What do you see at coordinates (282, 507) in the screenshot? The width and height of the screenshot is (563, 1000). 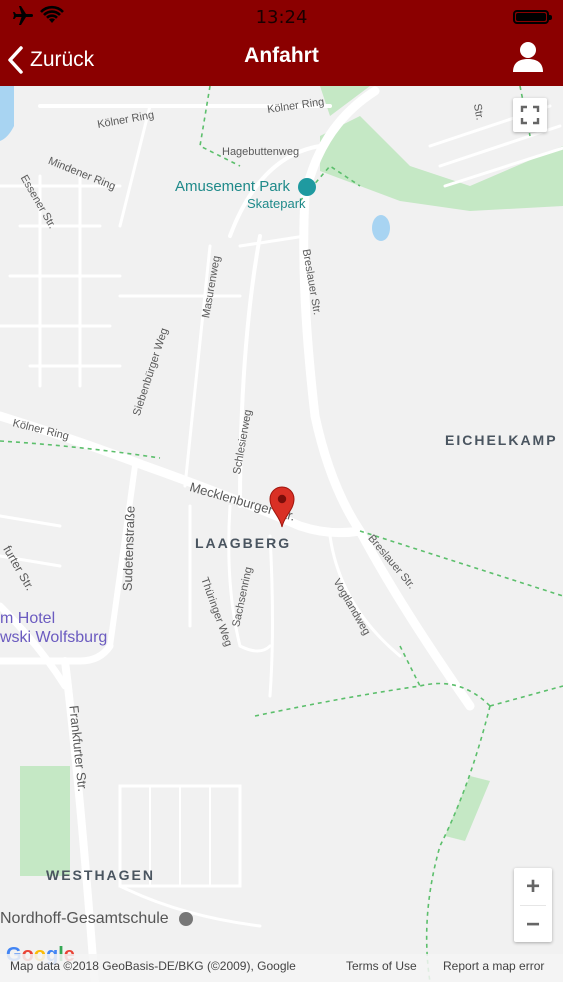 I see `location-marker-icon` at bounding box center [282, 507].